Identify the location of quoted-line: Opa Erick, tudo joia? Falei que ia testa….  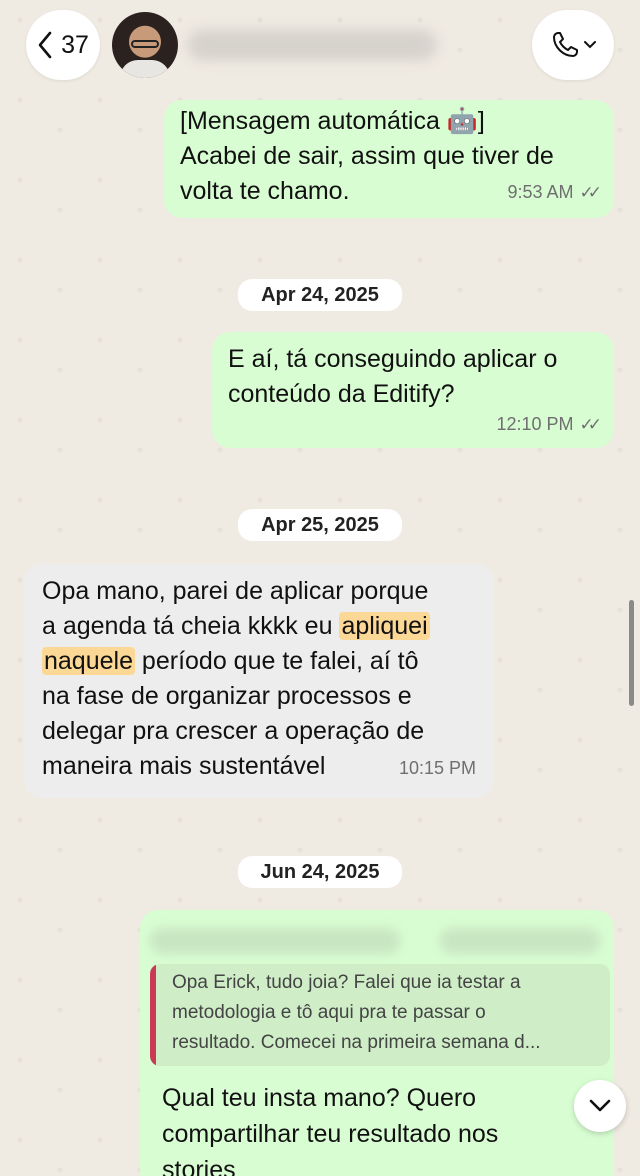
(346, 982).